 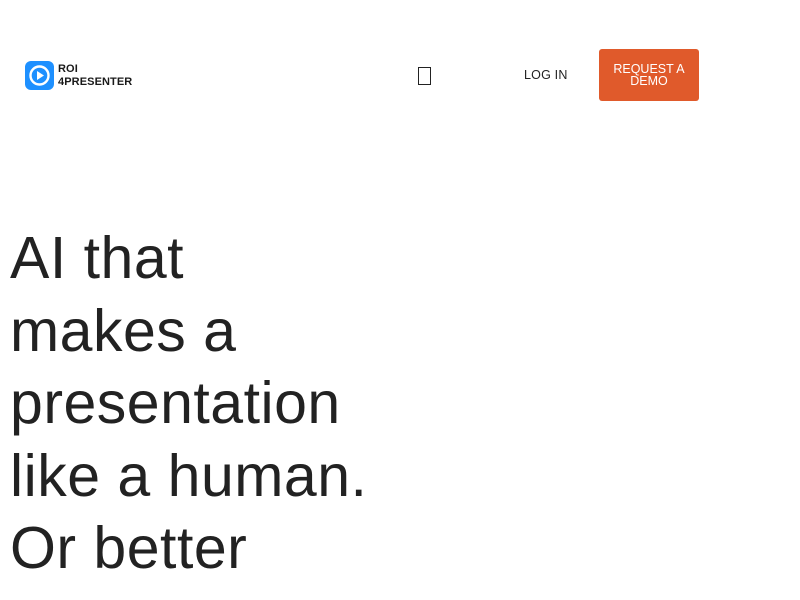 What do you see at coordinates (424, 76) in the screenshot?
I see `menu-icon` at bounding box center [424, 76].